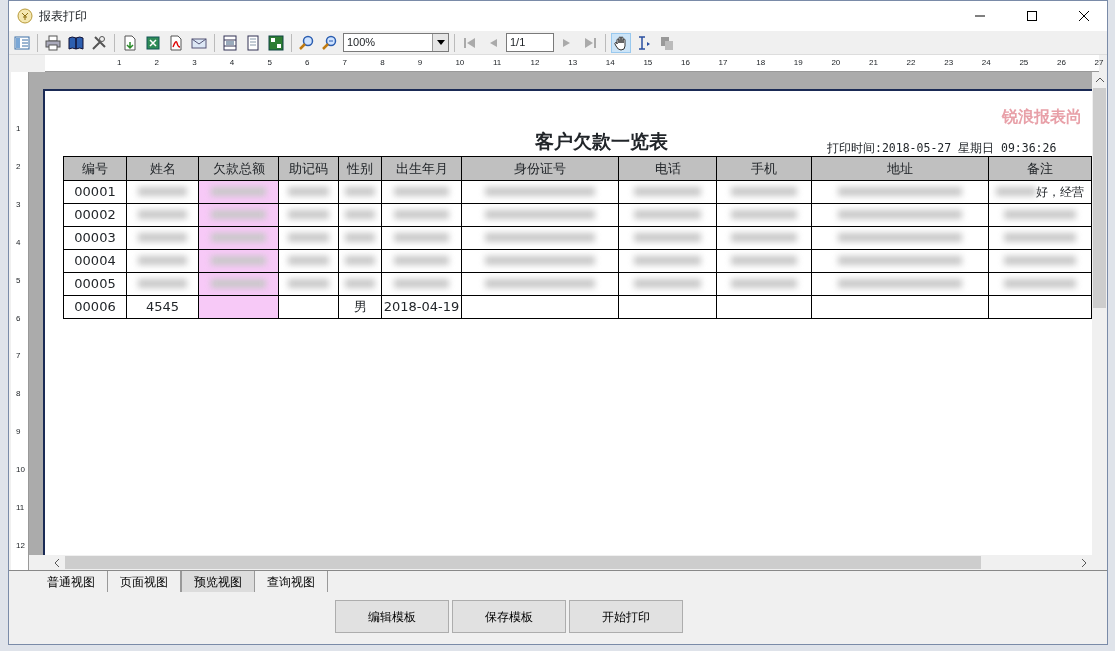 The width and height of the screenshot is (1115, 651). What do you see at coordinates (573, 63) in the screenshot?
I see `ruler-number: 13` at bounding box center [573, 63].